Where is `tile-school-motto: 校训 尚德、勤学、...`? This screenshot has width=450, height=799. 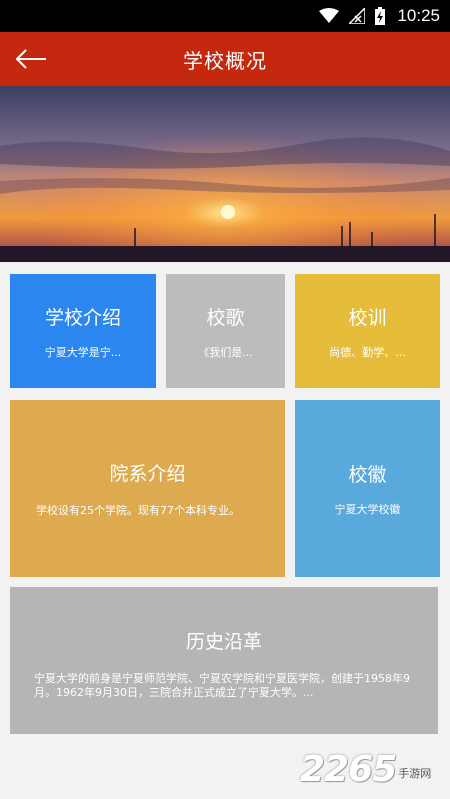
tile-school-motto: 校训 尚德、勤学、... is located at coordinates (367, 331).